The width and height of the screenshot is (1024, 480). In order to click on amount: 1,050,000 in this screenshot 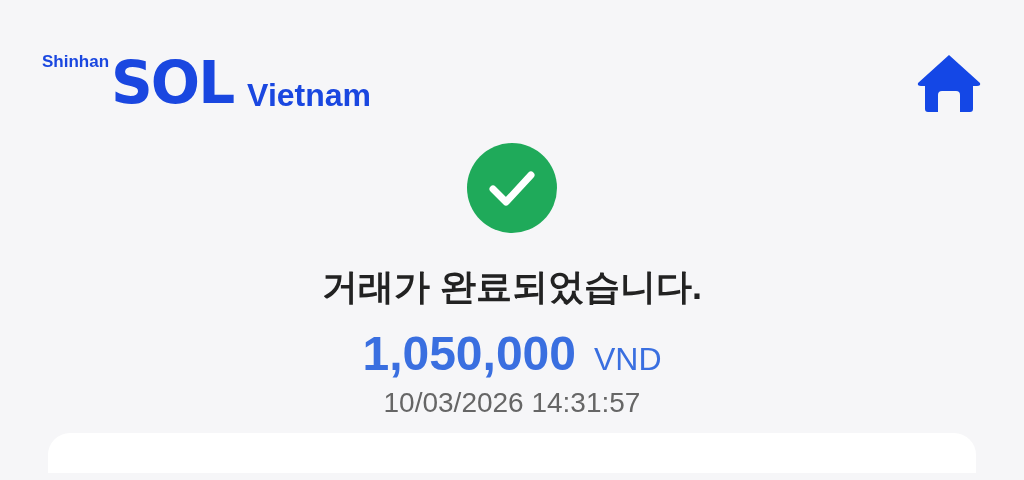, I will do `click(469, 353)`.